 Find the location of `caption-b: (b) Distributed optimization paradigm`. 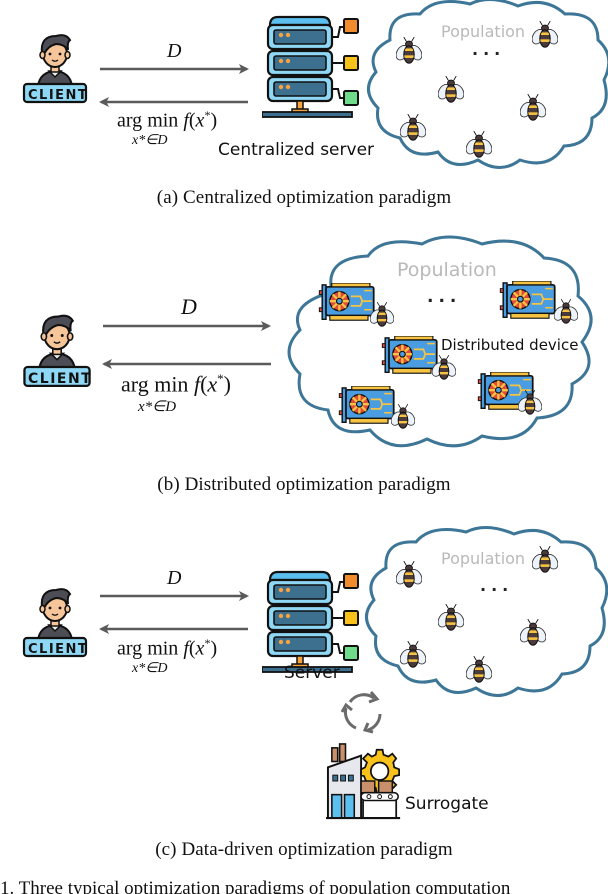

caption-b: (b) Distributed optimization paradigm is located at coordinates (304, 484).